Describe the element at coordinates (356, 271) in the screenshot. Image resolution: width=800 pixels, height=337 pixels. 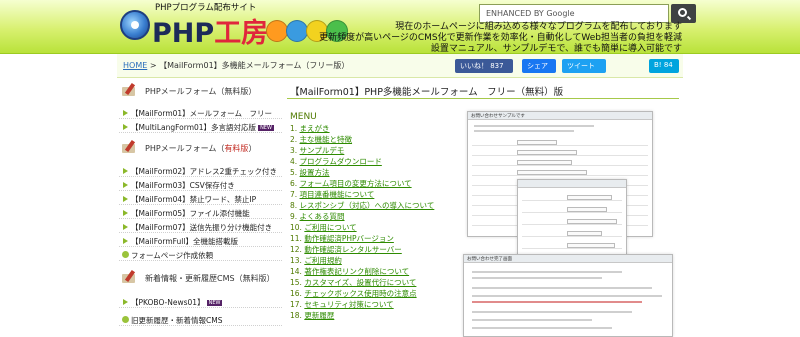
I see `menu-item-link: 著作権表記リンク削除について` at that location.